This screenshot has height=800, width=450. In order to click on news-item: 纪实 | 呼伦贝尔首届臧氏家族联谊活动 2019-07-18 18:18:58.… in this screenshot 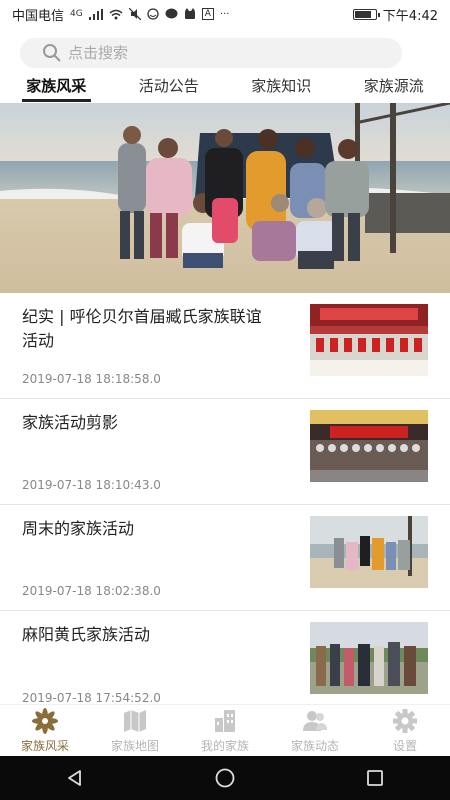, I will do `click(225, 346)`.